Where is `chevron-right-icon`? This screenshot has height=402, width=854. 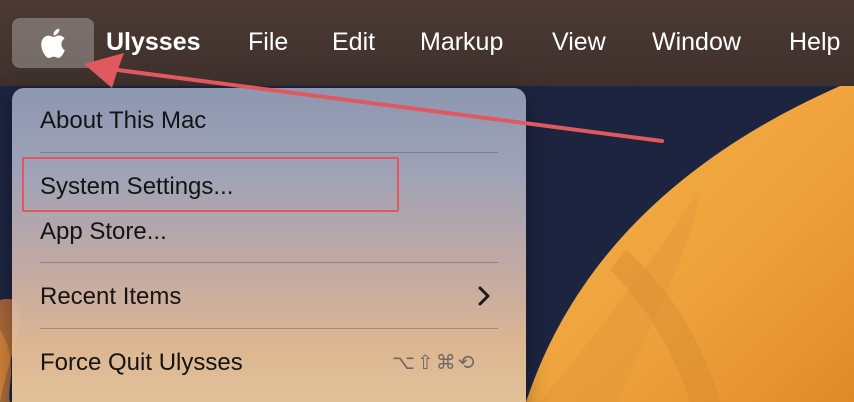
chevron-right-icon is located at coordinates (484, 296).